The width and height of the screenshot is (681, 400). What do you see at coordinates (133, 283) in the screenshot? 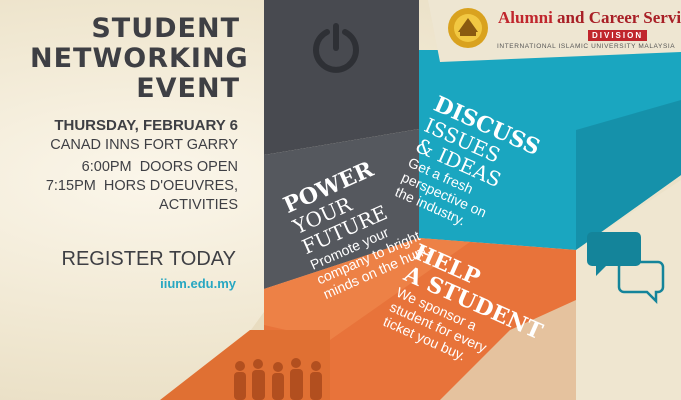
I see `website-link: iium.edu.my` at bounding box center [133, 283].